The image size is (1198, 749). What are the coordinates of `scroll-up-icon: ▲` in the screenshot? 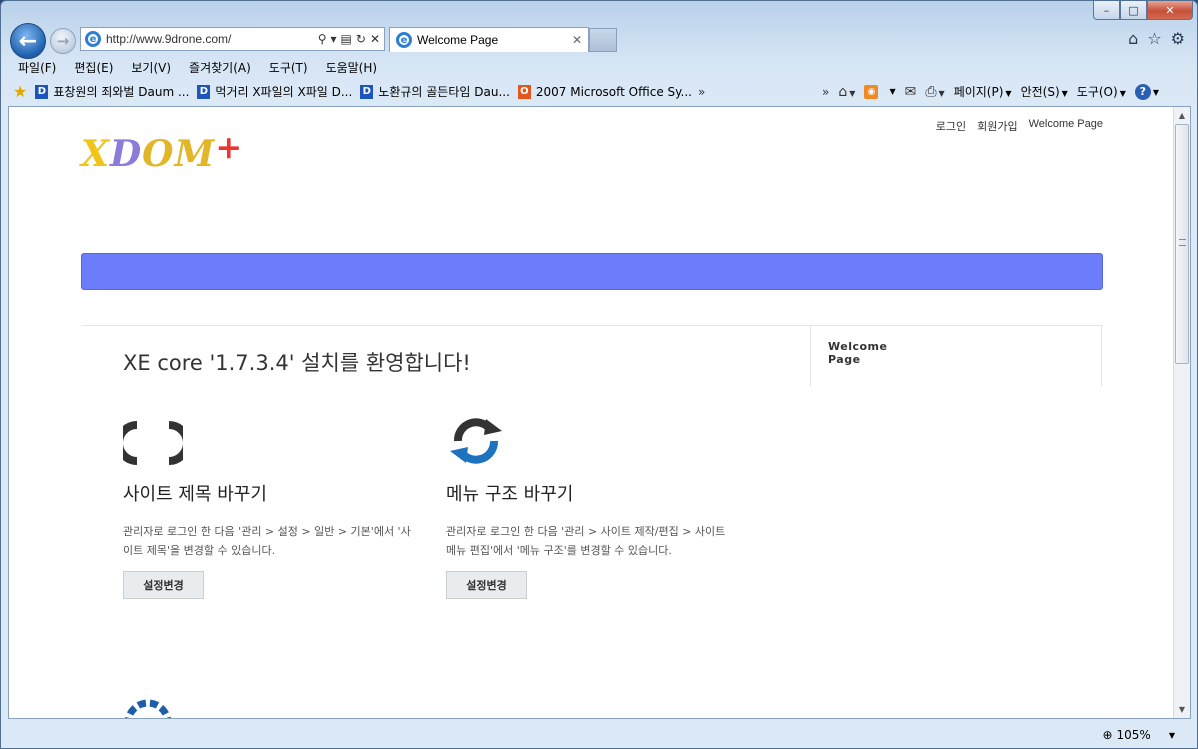 It's located at (1182, 115).